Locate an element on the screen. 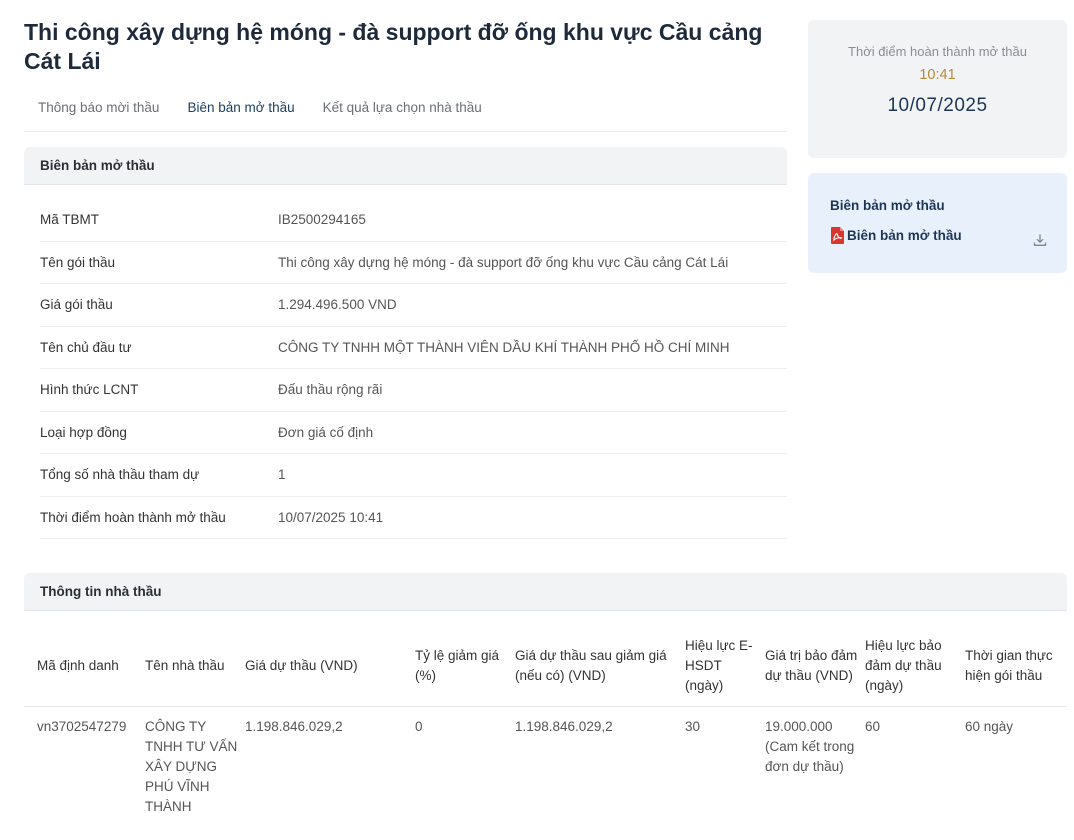 This screenshot has height=840, width=1074. info-row-selection-method: Hình thức LCNT Đấu thầu rộng rãi is located at coordinates (413, 390).